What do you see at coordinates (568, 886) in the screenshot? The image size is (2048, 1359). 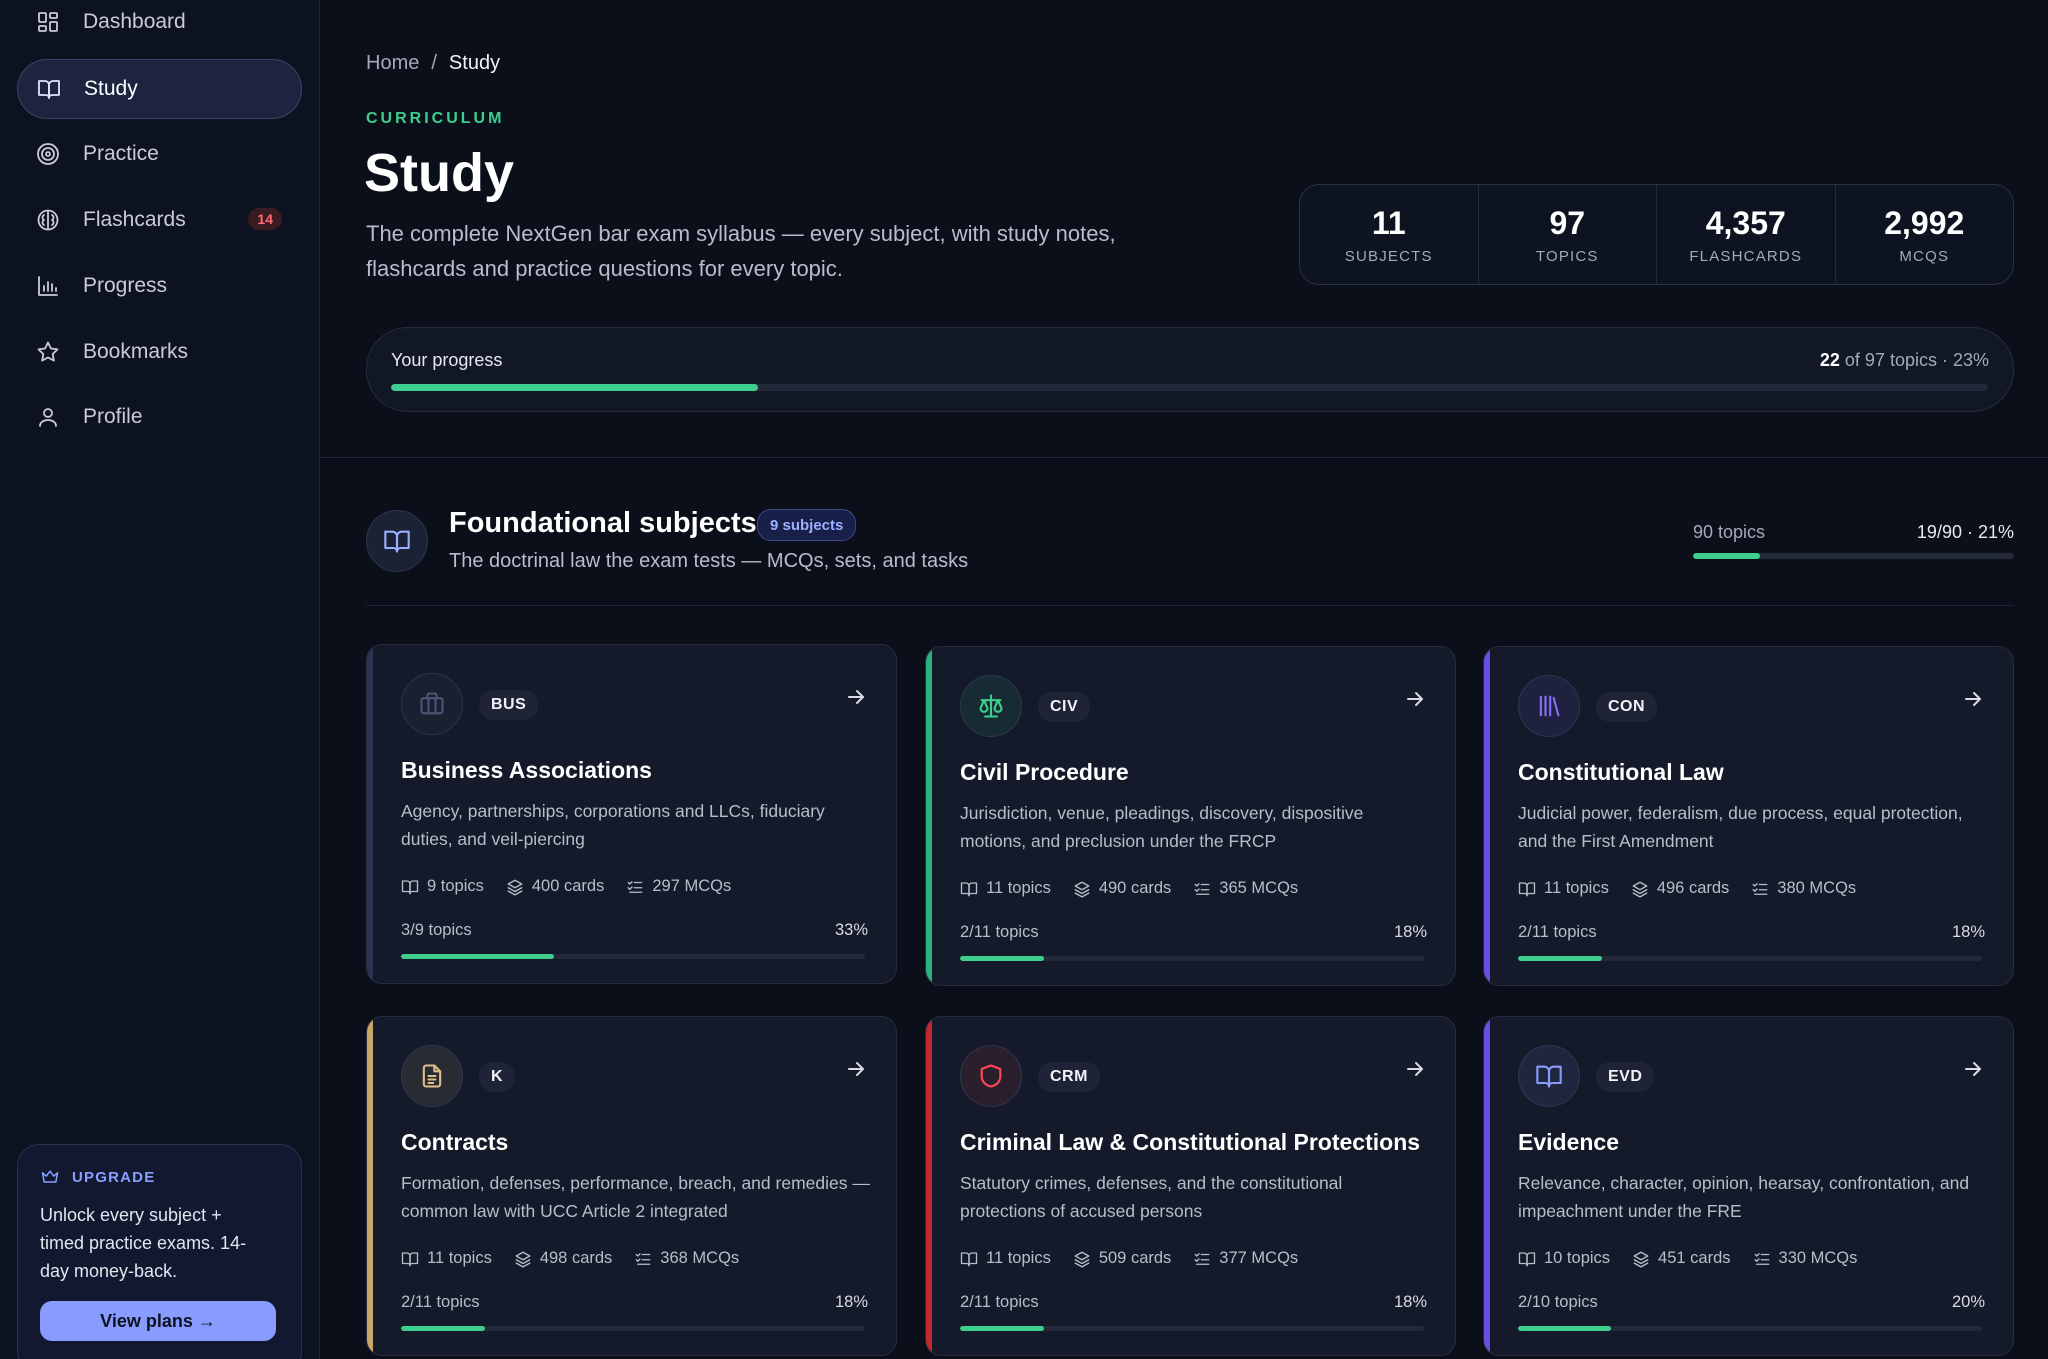 I see `cards-count: 400 cards` at bounding box center [568, 886].